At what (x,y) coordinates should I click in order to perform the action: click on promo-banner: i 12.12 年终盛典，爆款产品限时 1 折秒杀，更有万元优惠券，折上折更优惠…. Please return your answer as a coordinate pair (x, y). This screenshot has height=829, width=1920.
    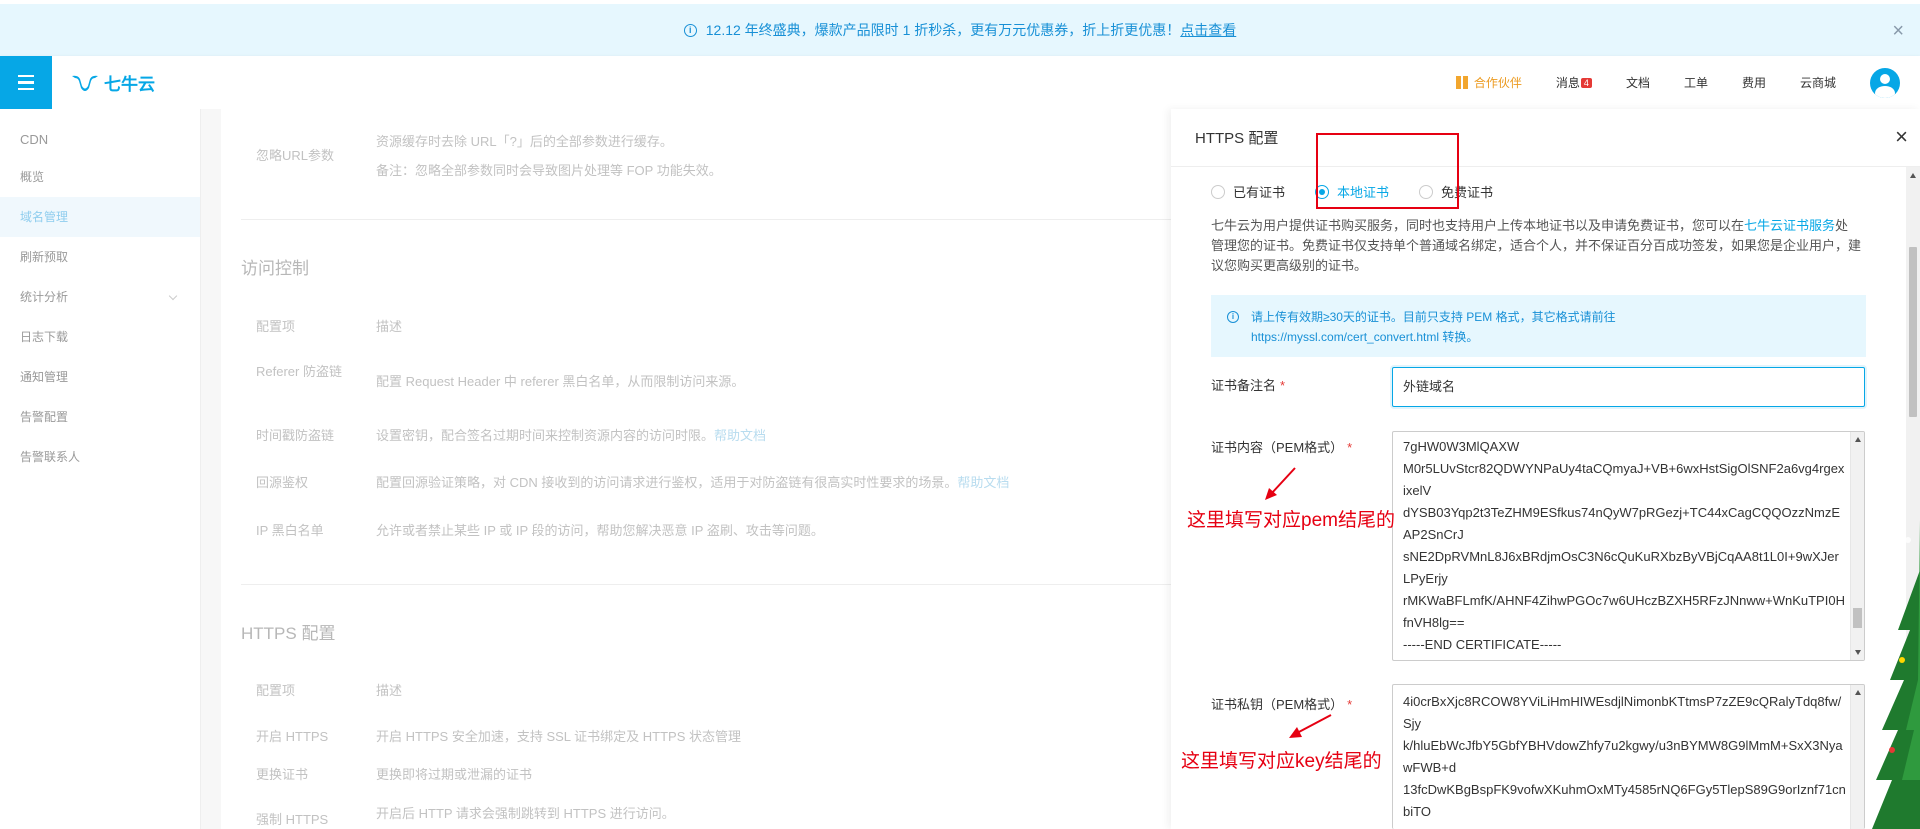
    Looking at the image, I should click on (960, 28).